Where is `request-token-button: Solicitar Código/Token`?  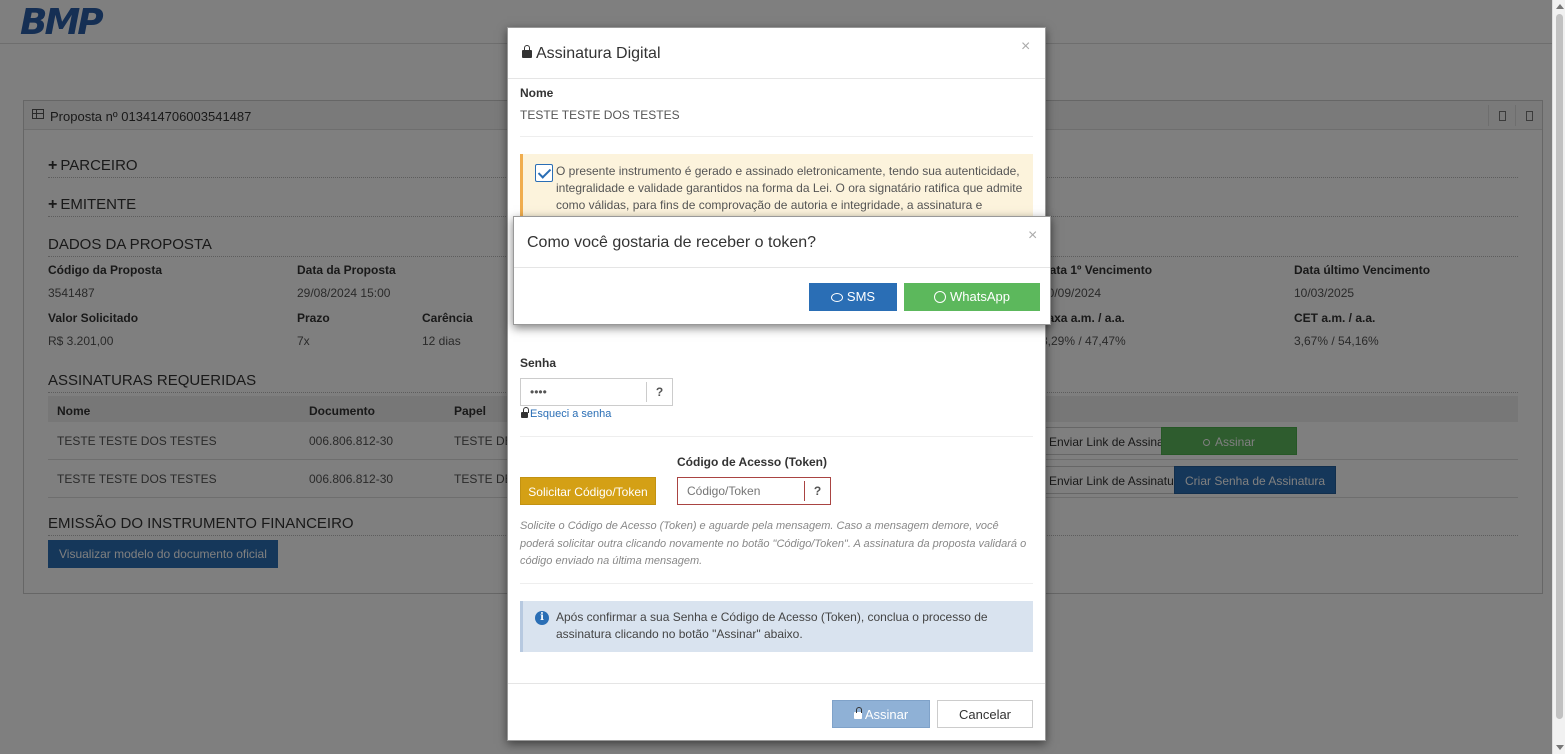 request-token-button: Solicitar Código/Token is located at coordinates (588, 491).